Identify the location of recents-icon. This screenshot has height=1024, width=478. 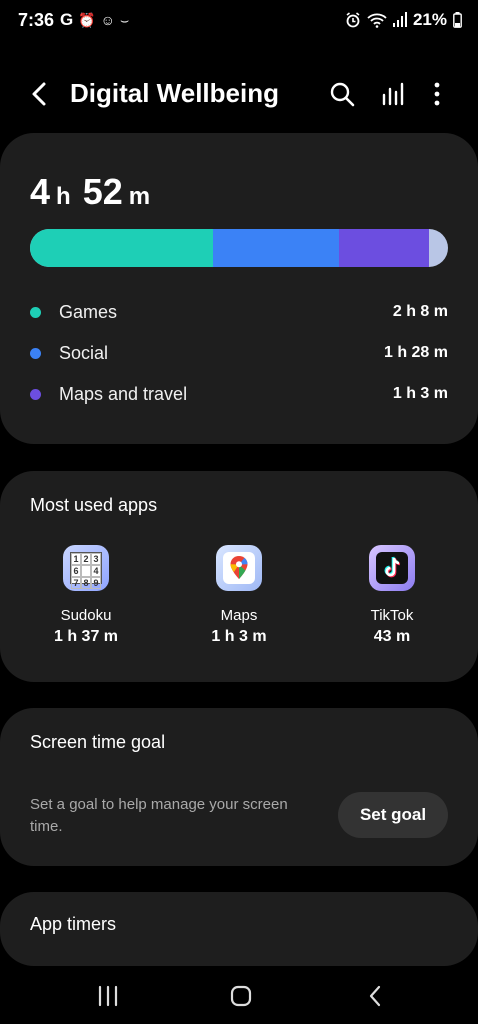
(108, 996).